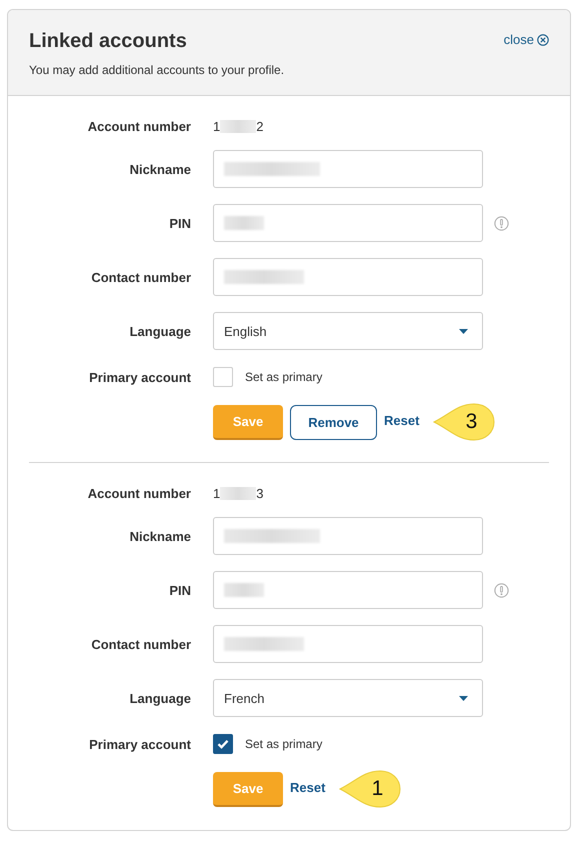  I want to click on checkmark-icon, so click(223, 744).